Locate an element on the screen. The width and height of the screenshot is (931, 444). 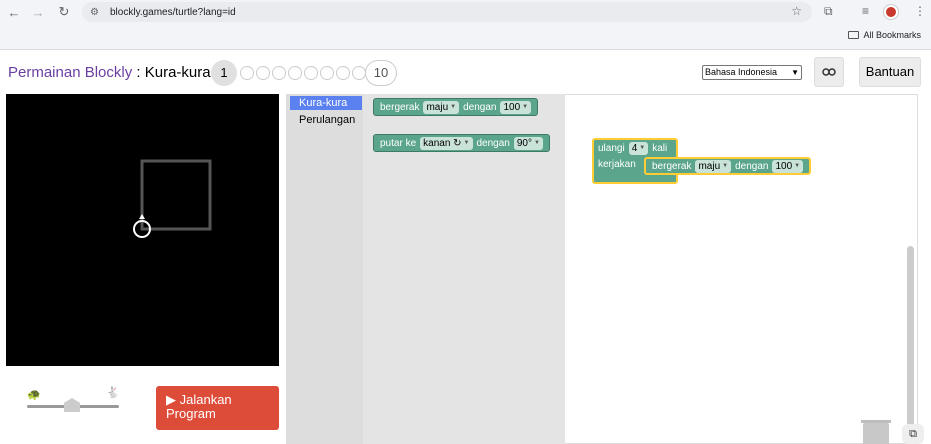
language-value: Bahasa Indonesia is located at coordinates (741, 72).